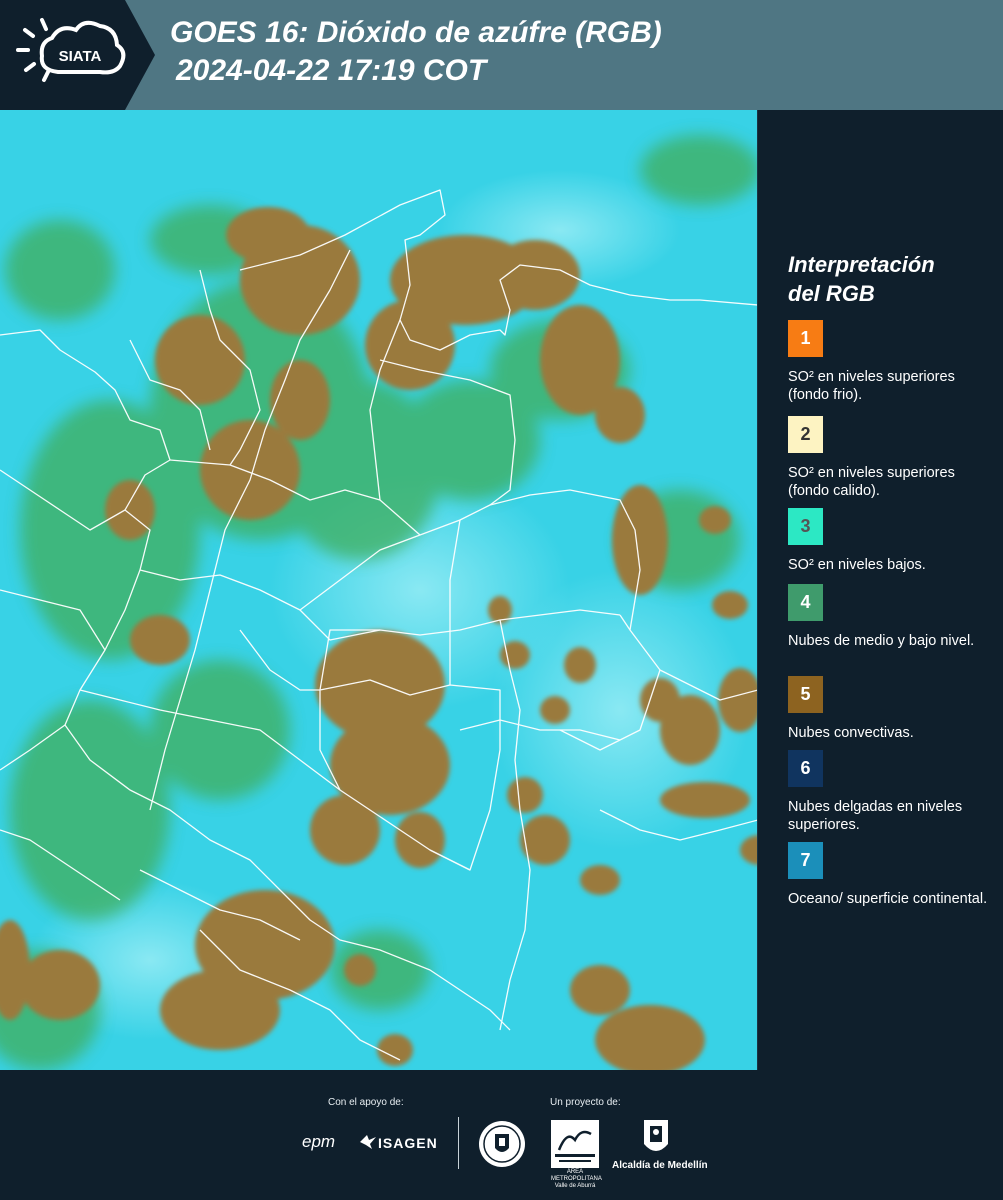  Describe the element at coordinates (319, 1141) in the screenshot. I see `epm-logo: epm` at that location.